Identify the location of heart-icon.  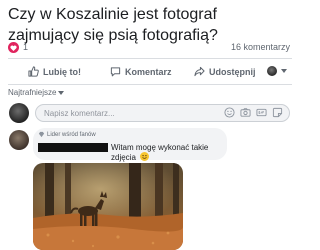
(13, 47).